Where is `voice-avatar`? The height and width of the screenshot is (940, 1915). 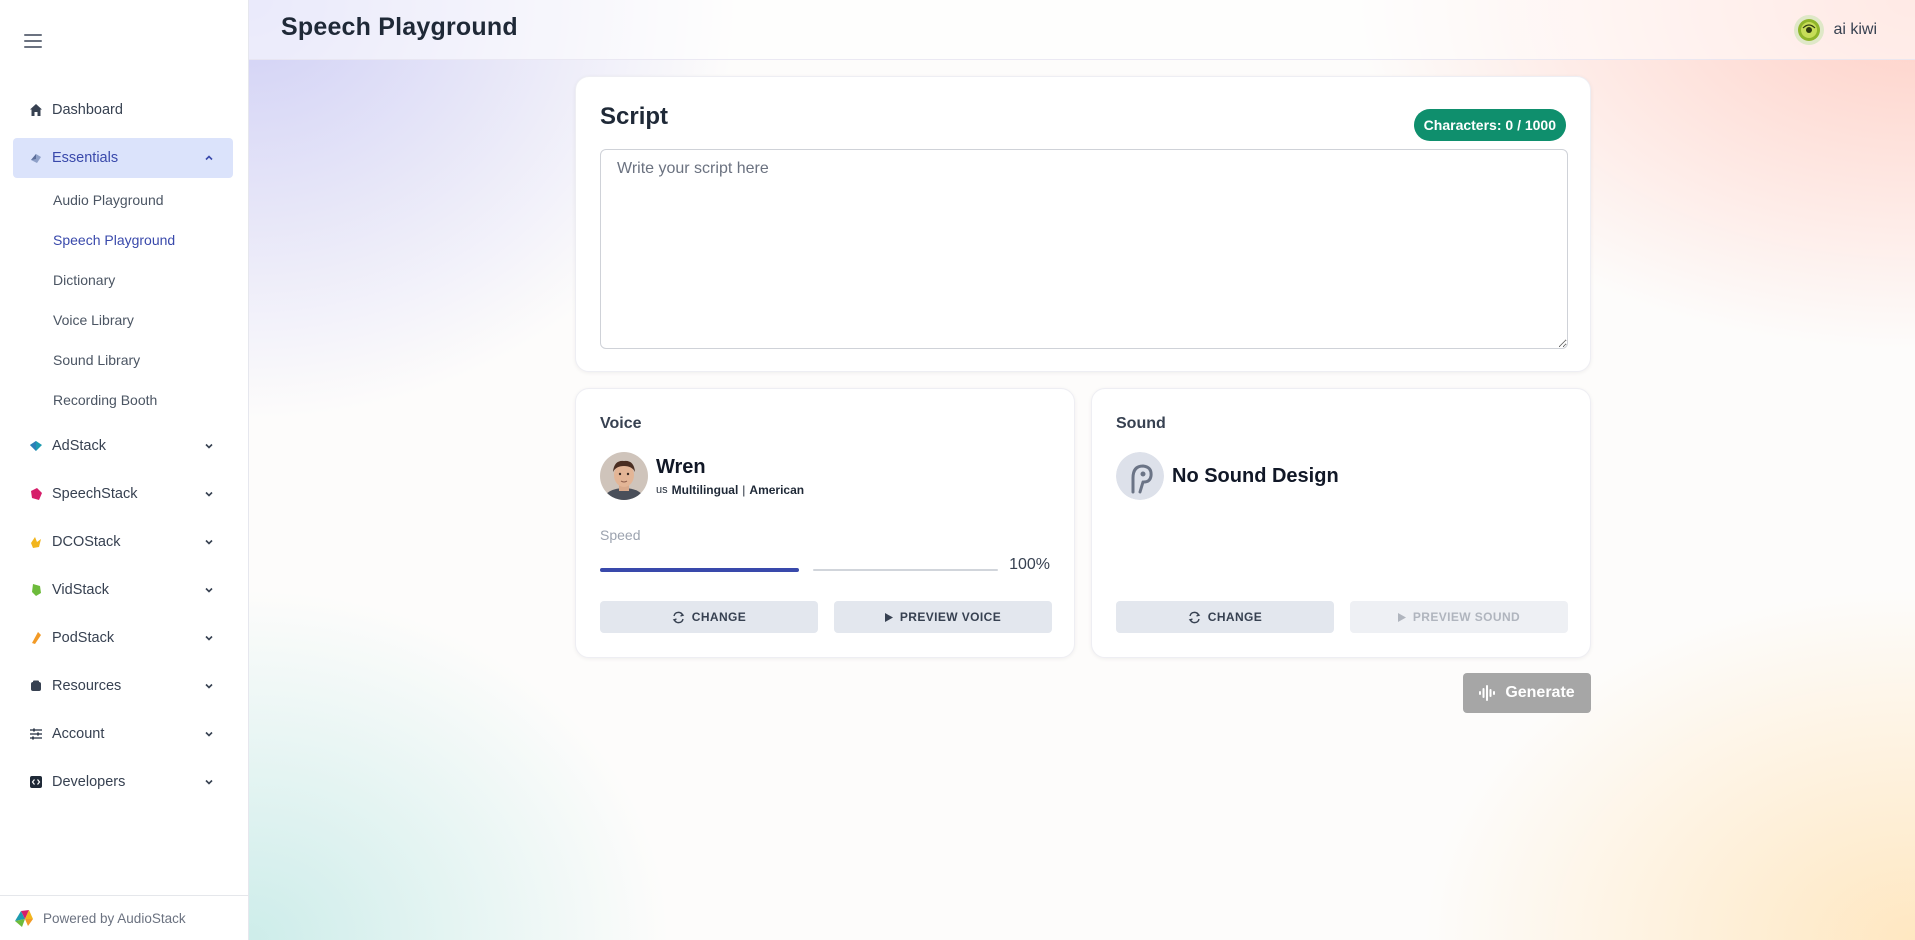
voice-avatar is located at coordinates (624, 476).